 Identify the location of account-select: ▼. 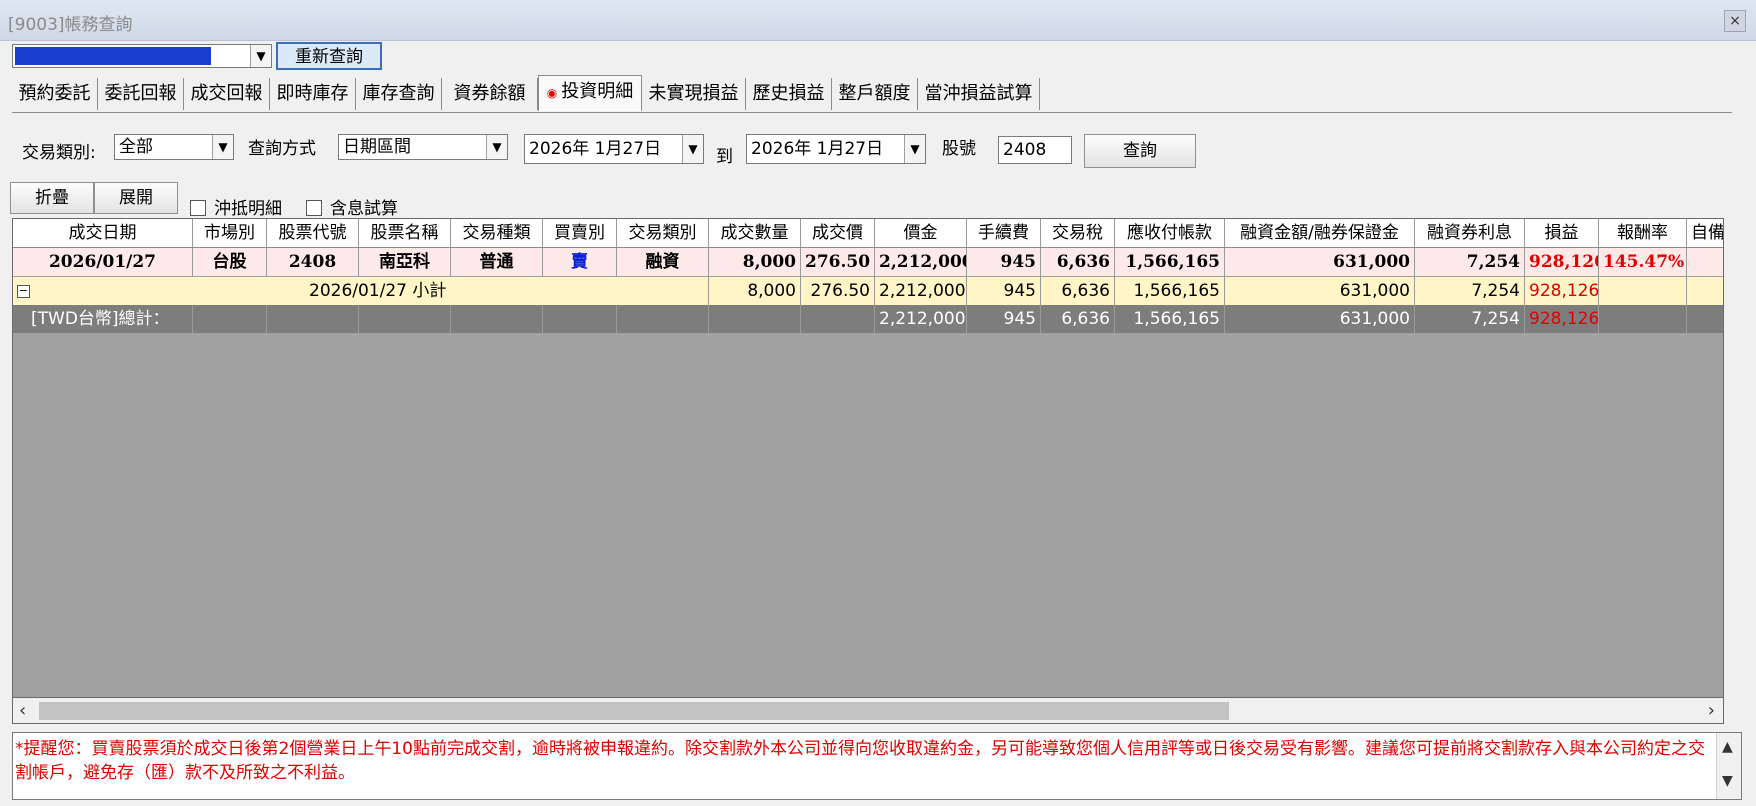
(142, 56).